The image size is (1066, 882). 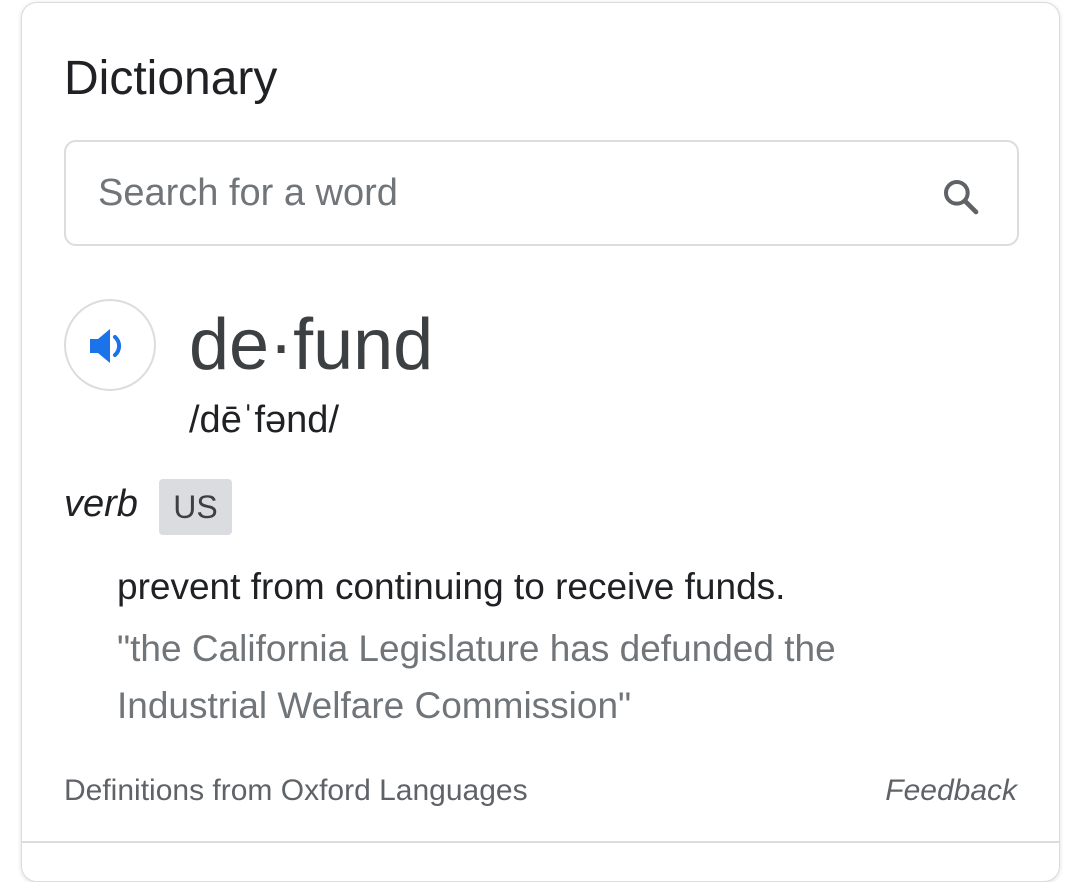 I want to click on pronunciation-button, so click(x=110, y=345).